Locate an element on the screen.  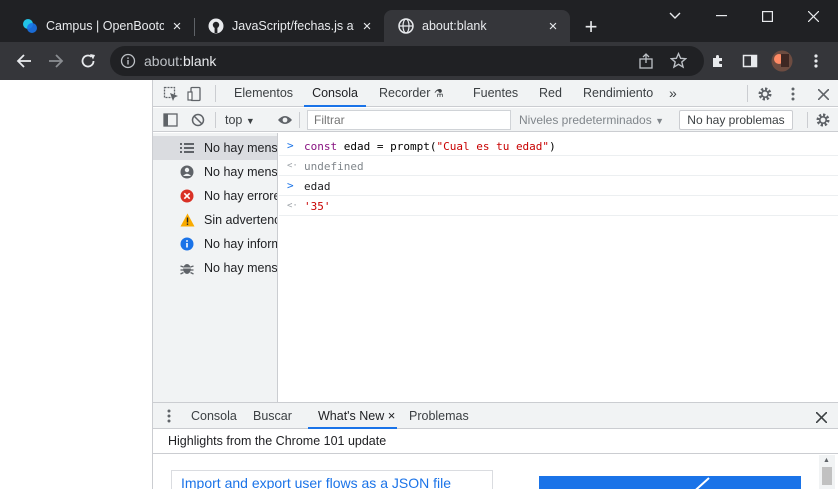
share-icon is located at coordinates (646, 63).